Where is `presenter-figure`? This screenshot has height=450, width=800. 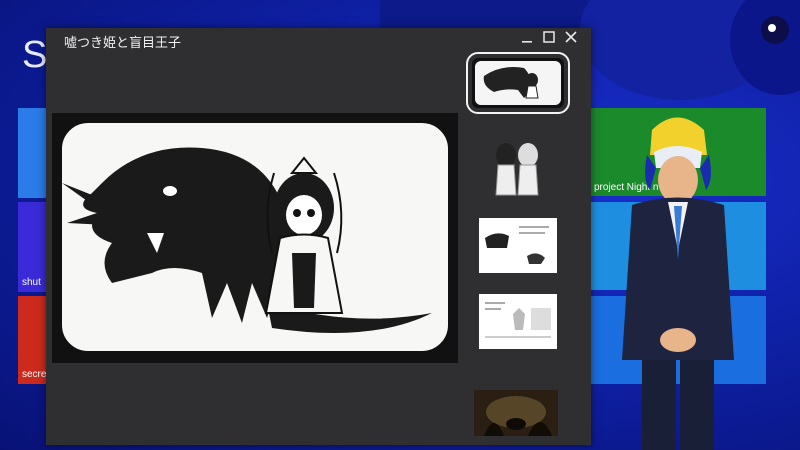
presenter-figure is located at coordinates (678, 283).